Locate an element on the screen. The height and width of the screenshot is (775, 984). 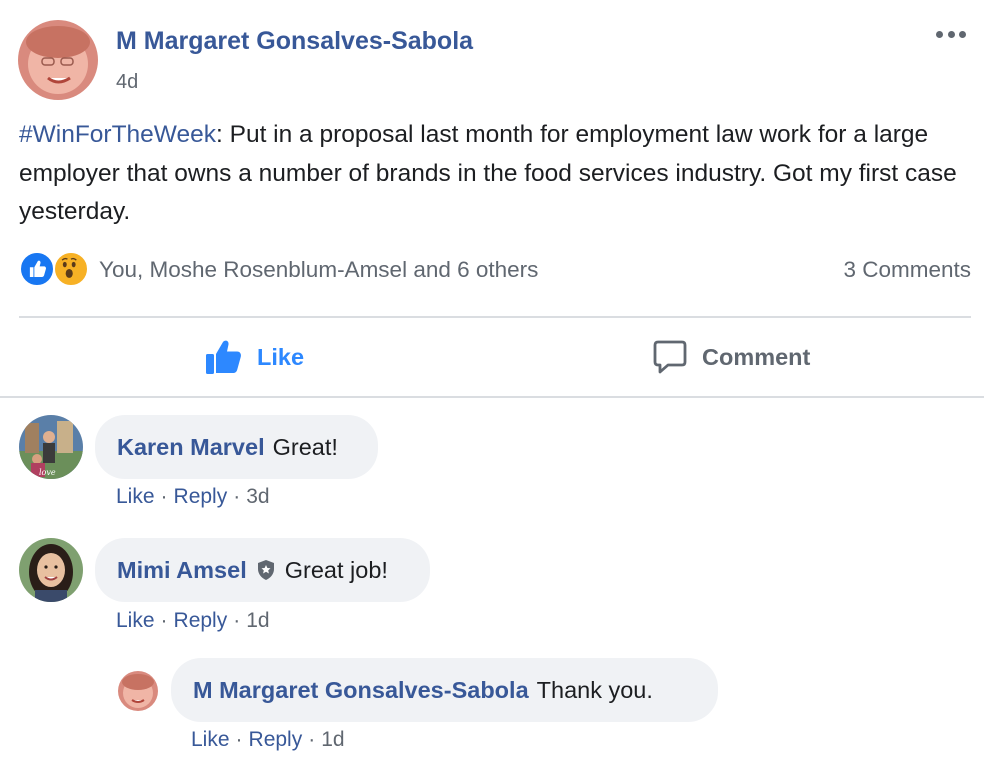
commenter-name: Mimi Amsel is located at coordinates (182, 570).